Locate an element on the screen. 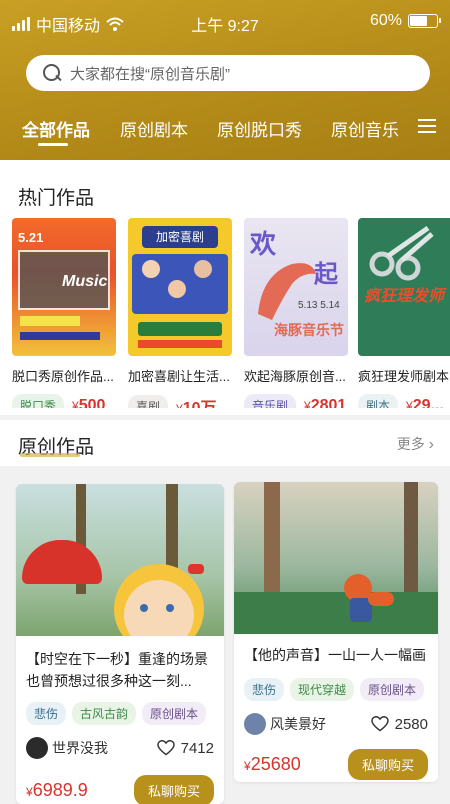 The image size is (450, 804). user-name: 世界没我 is located at coordinates (80, 748).